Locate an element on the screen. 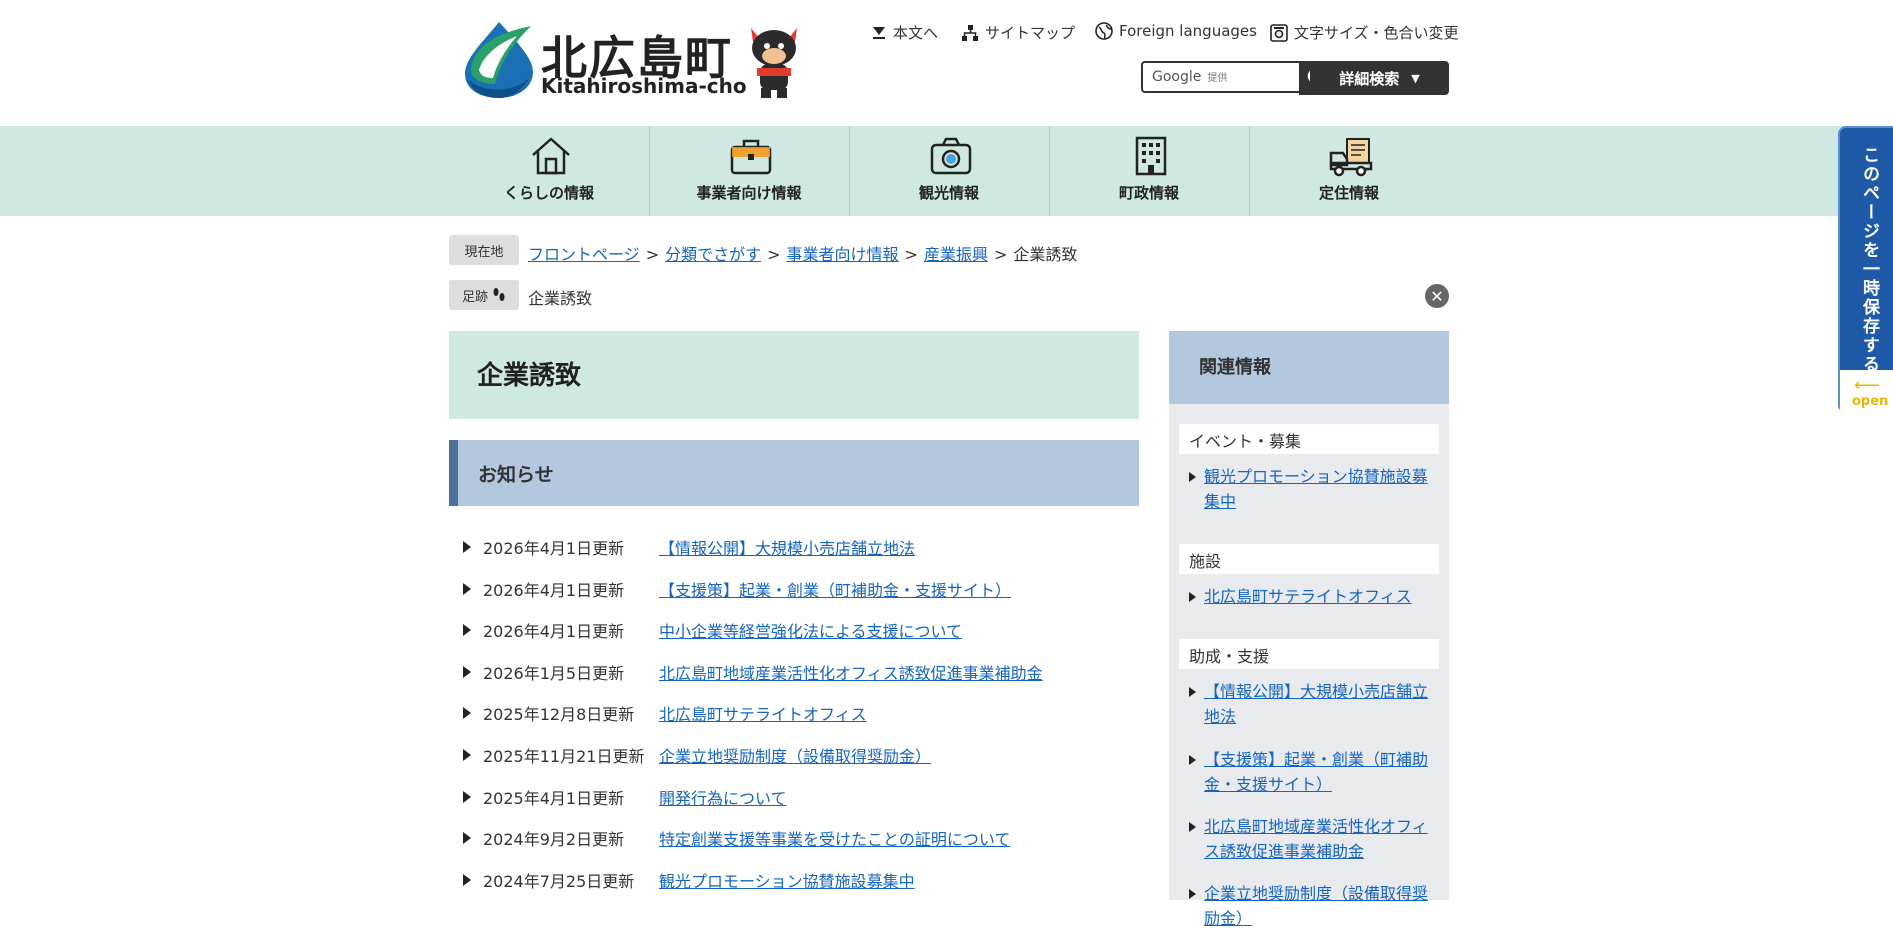  breadcrumb: フロントページ > 分類でさがす > 事業者向け情報 > 産業振興 > 企業誘致 is located at coordinates (802, 253).